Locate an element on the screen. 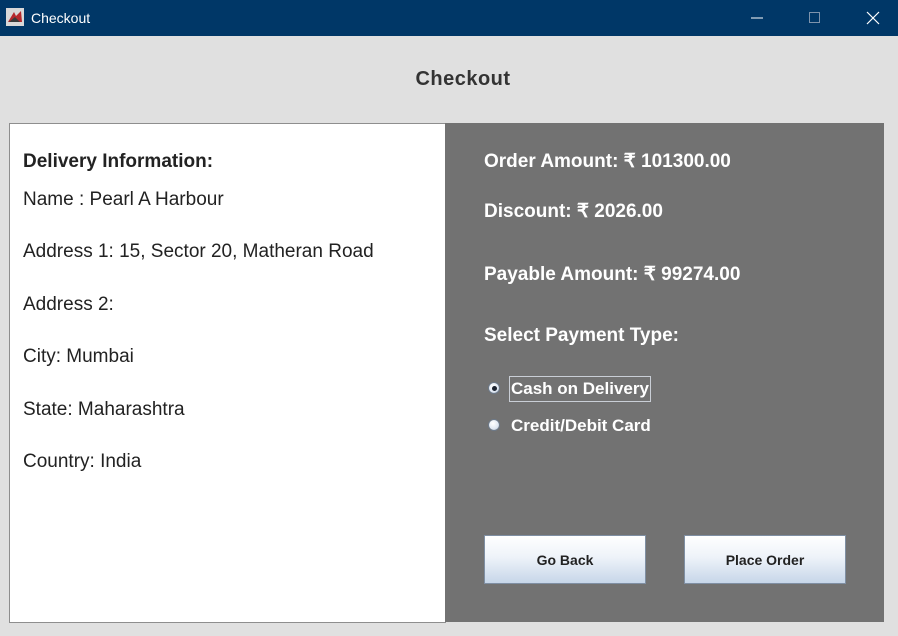  delivery-address2: Address 2: is located at coordinates (68, 304).